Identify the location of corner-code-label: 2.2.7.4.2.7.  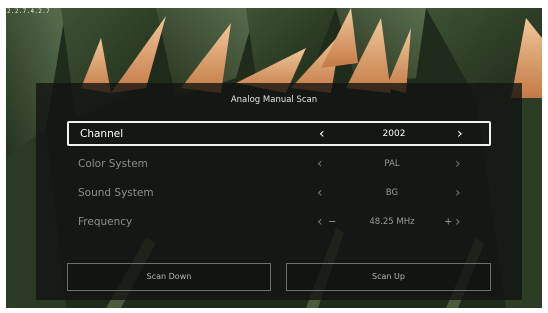
(29, 11).